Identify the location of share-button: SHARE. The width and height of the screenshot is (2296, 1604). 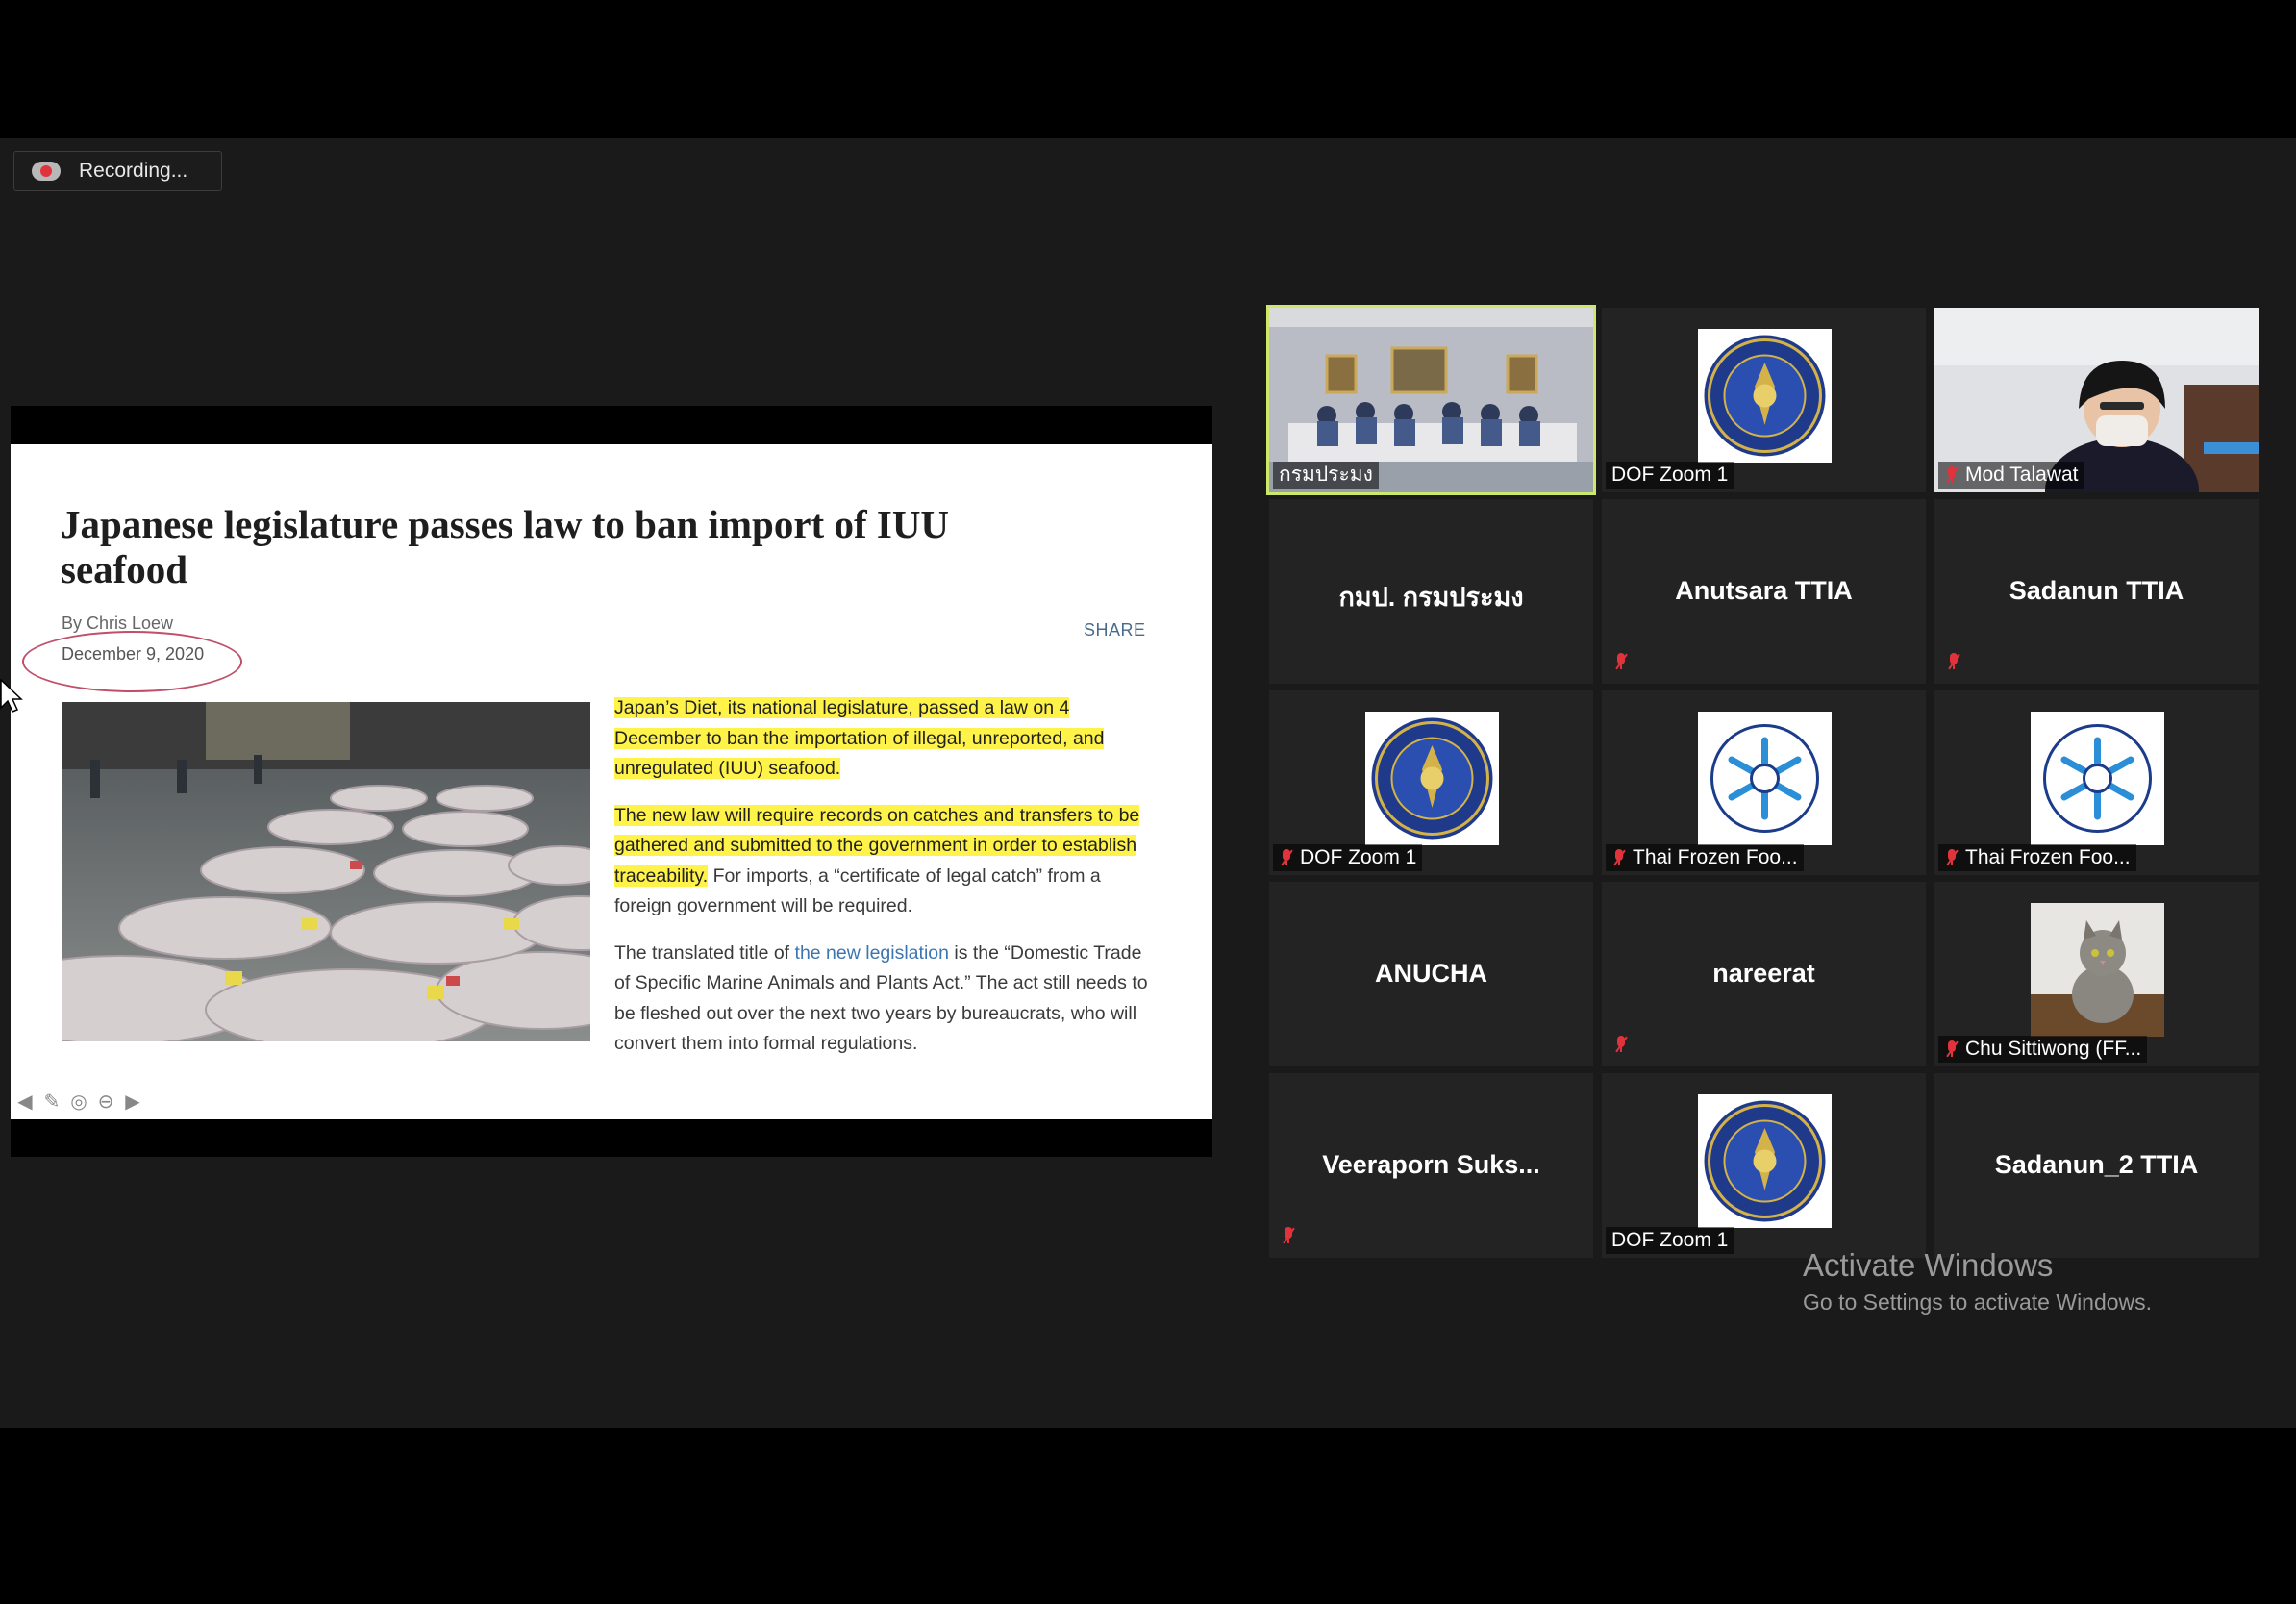
(1115, 630).